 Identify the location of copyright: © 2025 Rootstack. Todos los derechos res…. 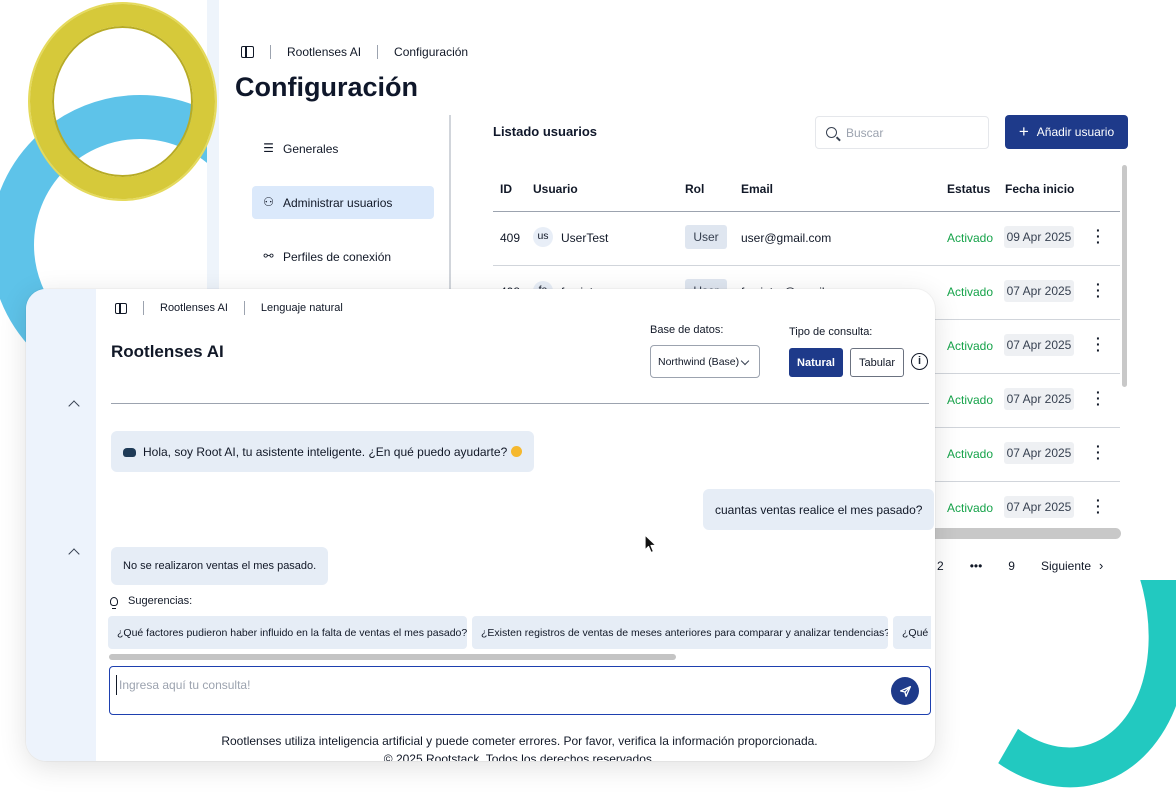
(519, 756).